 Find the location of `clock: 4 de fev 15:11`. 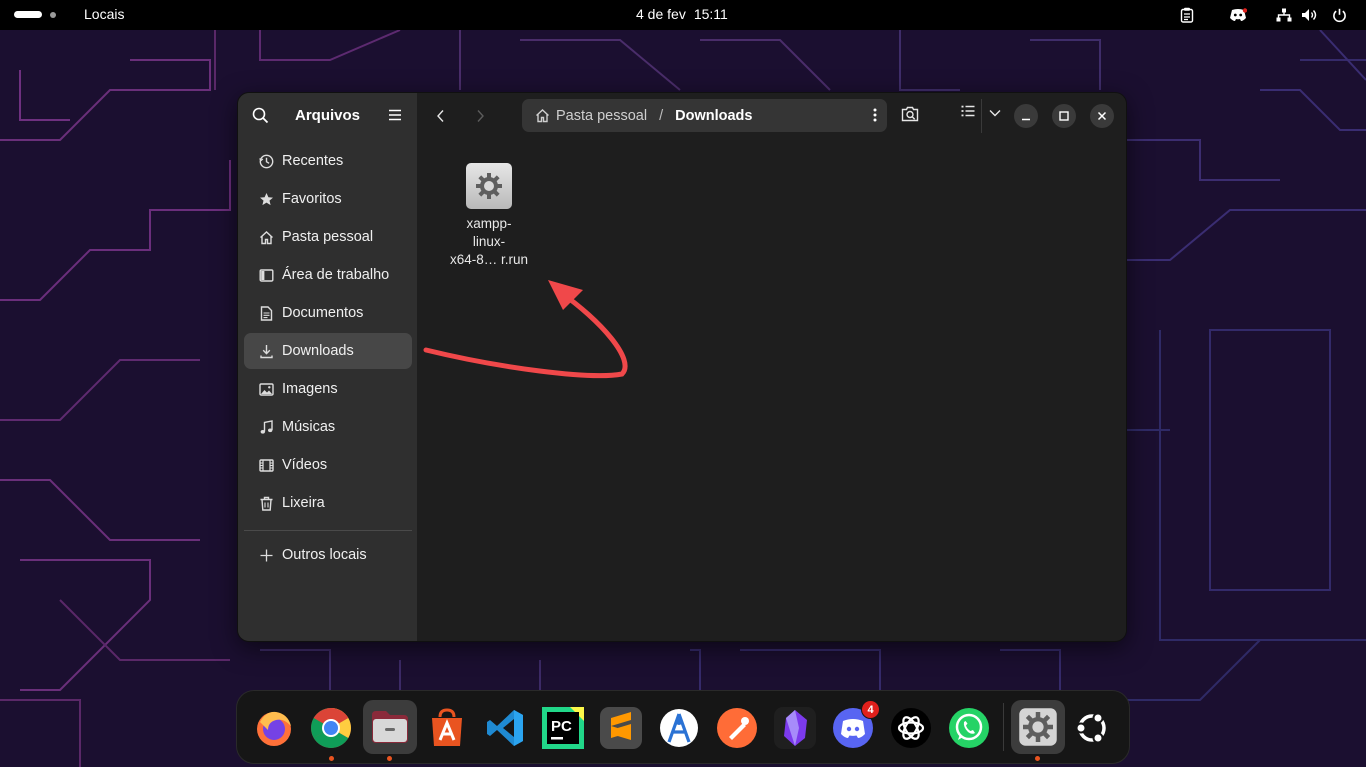

clock: 4 de fev 15:11 is located at coordinates (682, 14).